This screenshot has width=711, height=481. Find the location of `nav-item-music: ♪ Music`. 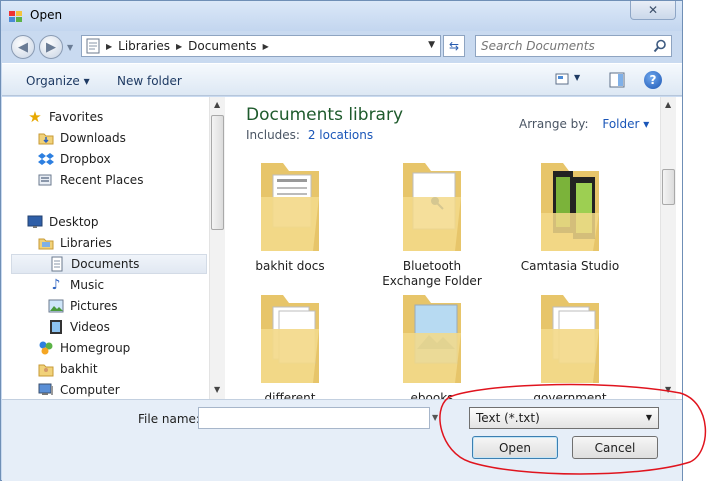

nav-item-music: ♪ Music is located at coordinates (76, 285).